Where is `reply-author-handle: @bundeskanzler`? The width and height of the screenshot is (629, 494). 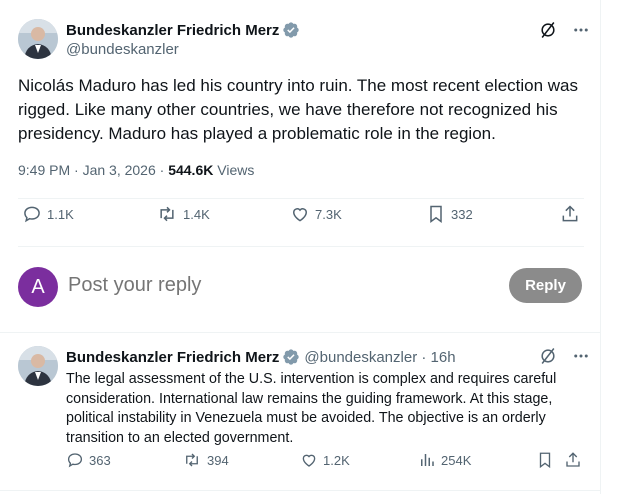
reply-author-handle: @bundeskanzler is located at coordinates (360, 357).